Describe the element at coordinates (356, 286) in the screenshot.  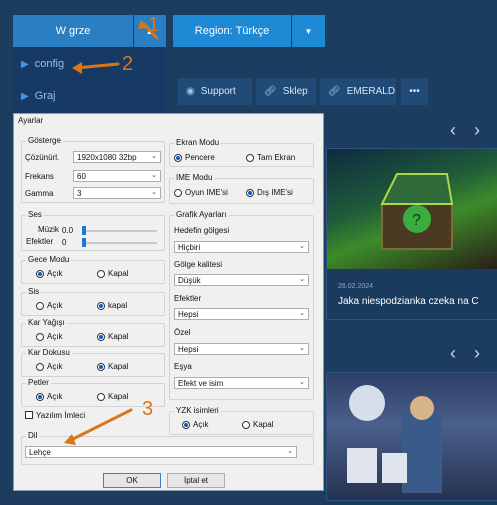
I see `news-date: 26.02.2024` at that location.